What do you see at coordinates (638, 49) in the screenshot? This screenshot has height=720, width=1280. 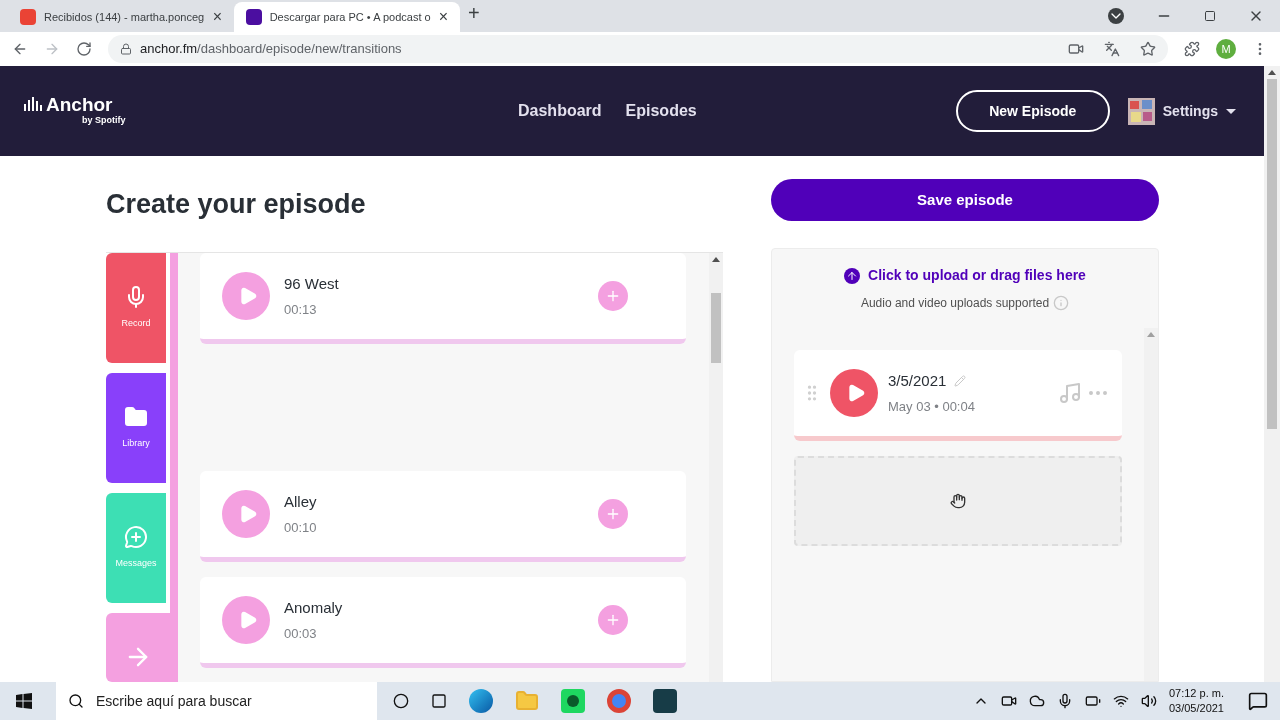 I see `address-bar: anchor.fm/dashboard/episode/new/transitions` at bounding box center [638, 49].